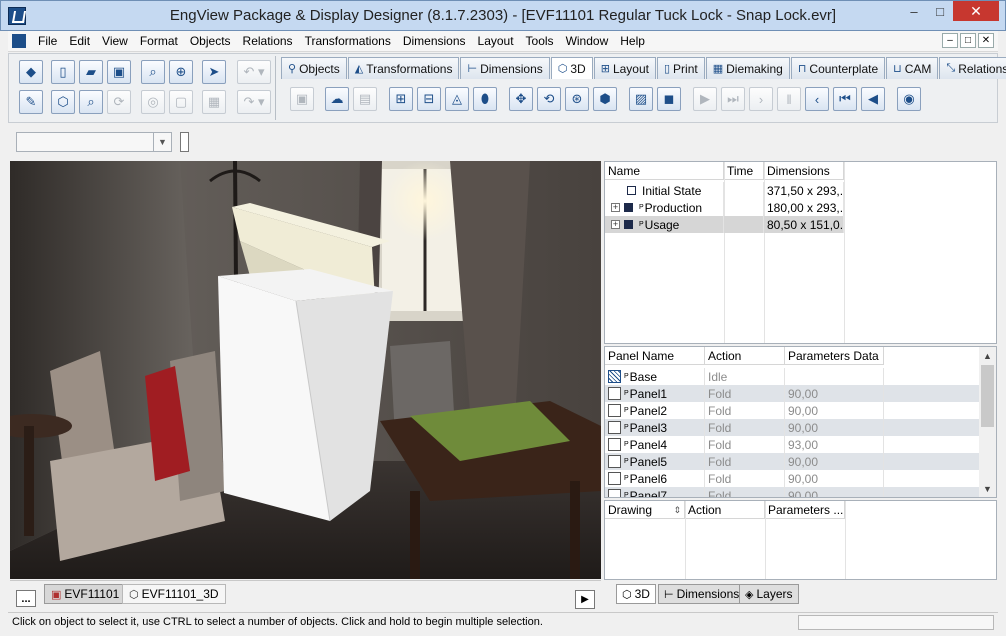  I want to click on move-button: ✥, so click(521, 99).